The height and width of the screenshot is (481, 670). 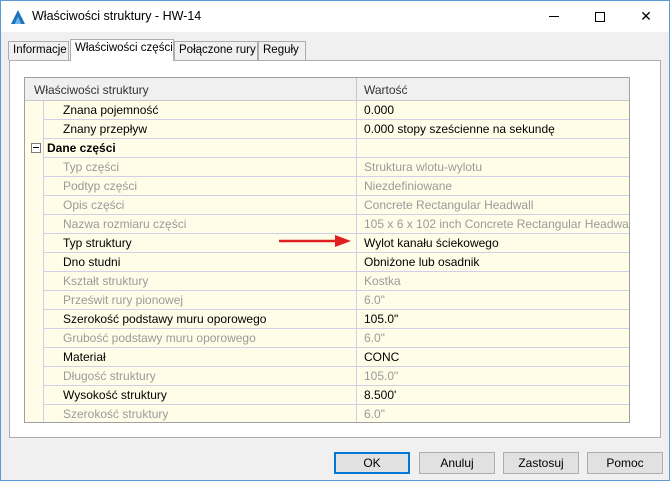 What do you see at coordinates (457, 463) in the screenshot?
I see `cancel-button: Anuluj` at bounding box center [457, 463].